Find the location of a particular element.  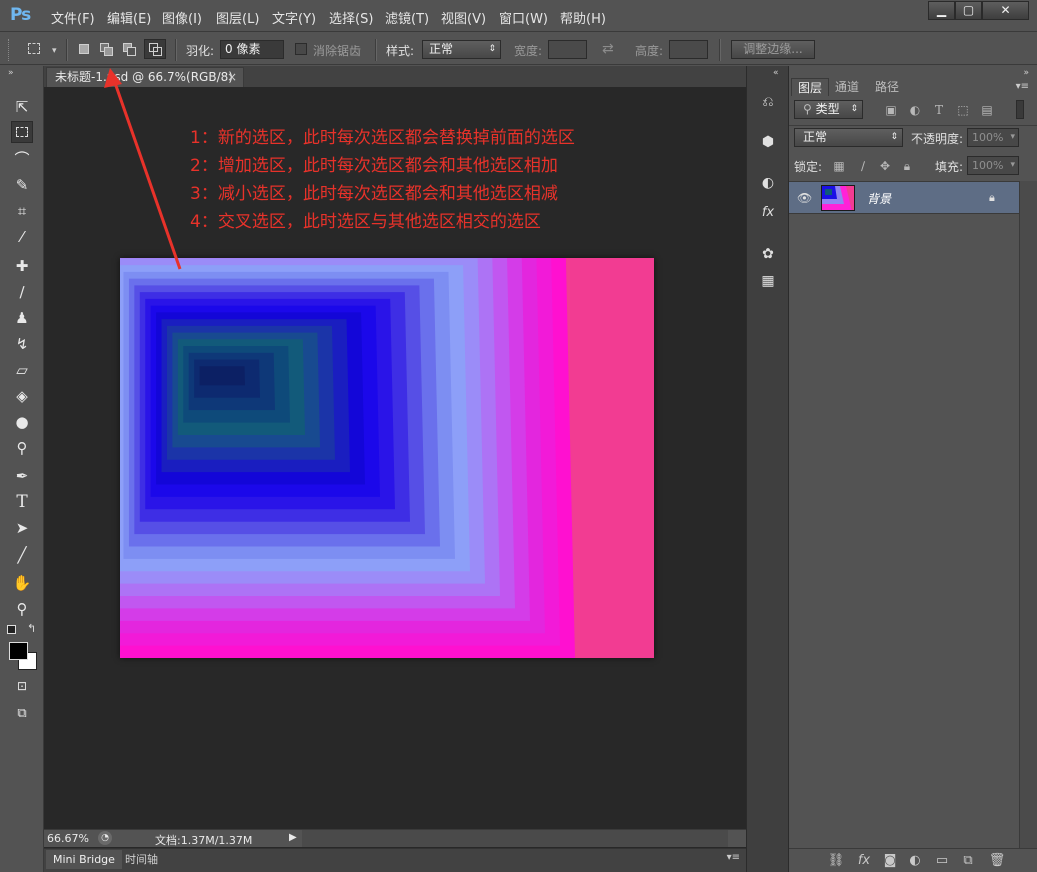

menu-file: 文件(F) is located at coordinates (73, 17).